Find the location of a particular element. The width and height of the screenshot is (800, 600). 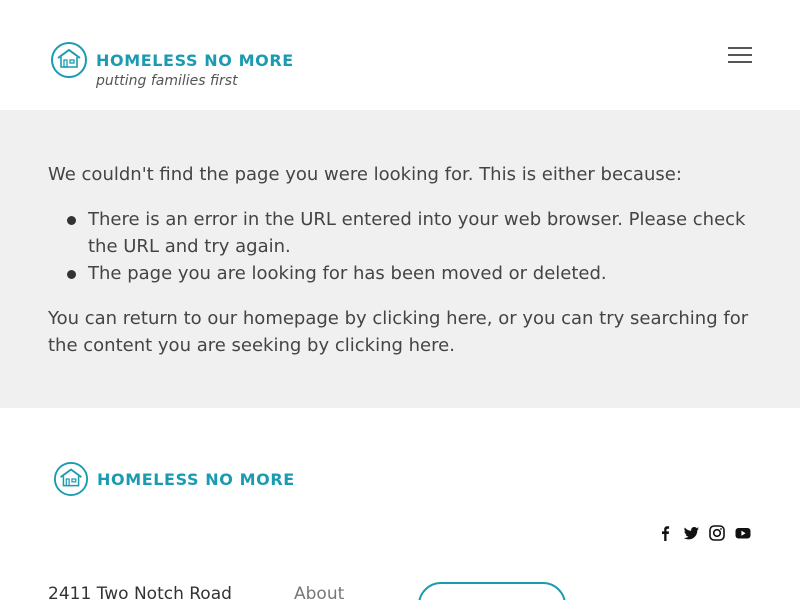

outro-text: . is located at coordinates (452, 345).